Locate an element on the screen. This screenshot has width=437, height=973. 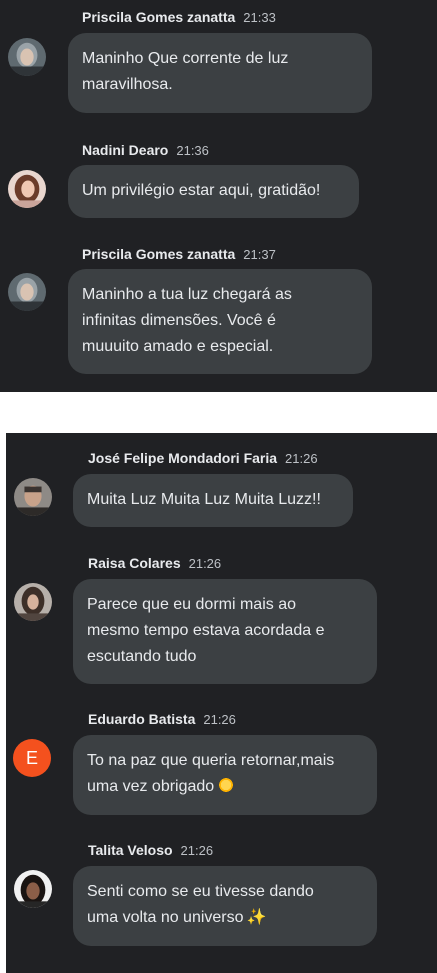
message-header: Nadini Dearo 21:36 is located at coordinates (145, 150).